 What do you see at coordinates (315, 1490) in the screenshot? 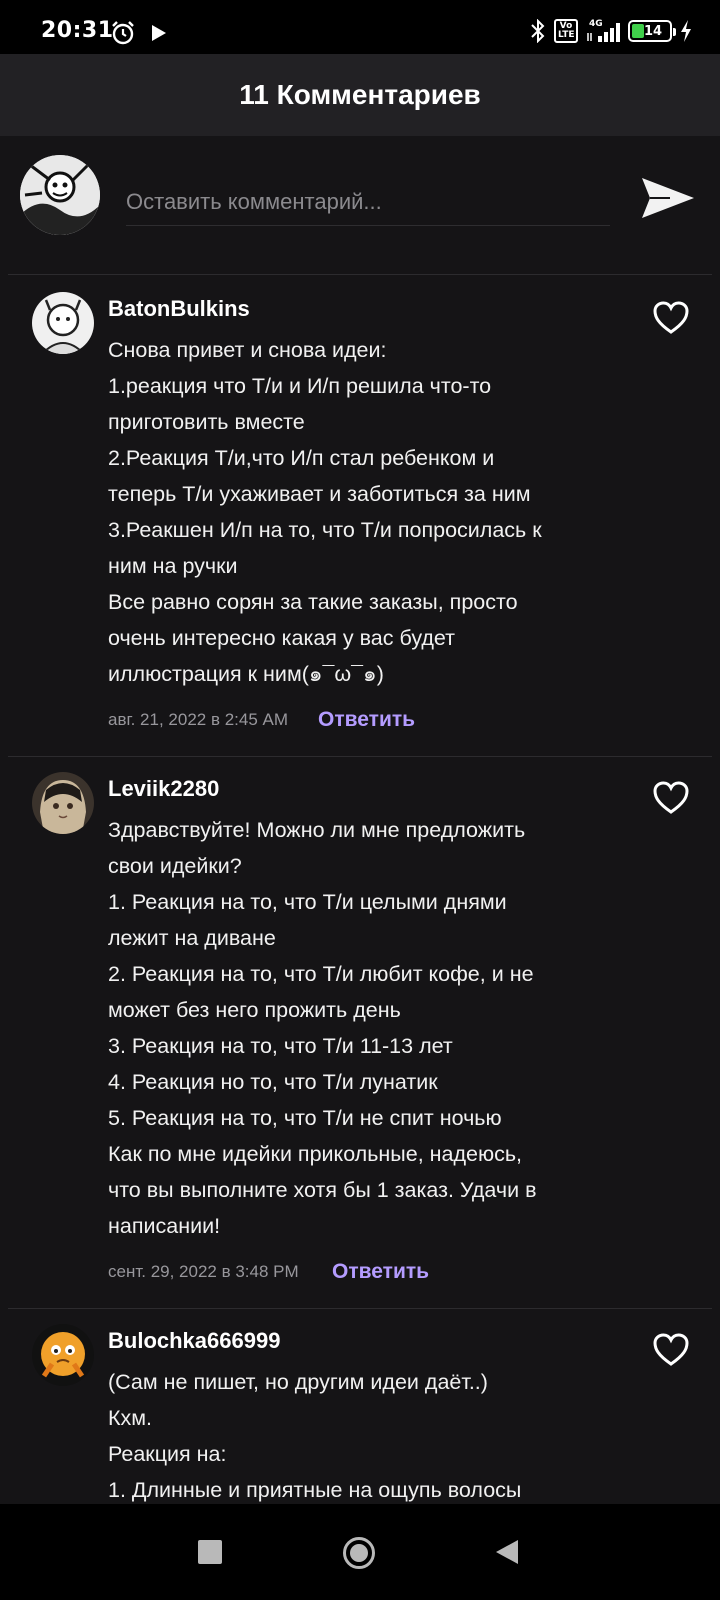
I see `comment-line: 1. Длинные и приятные на ощупь волосы` at bounding box center [315, 1490].